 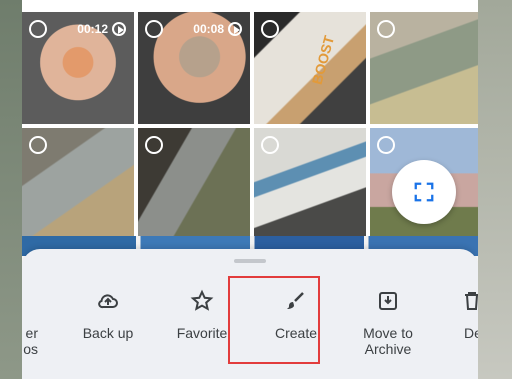 What do you see at coordinates (495, 189) in the screenshot?
I see `backdrop-right` at bounding box center [495, 189].